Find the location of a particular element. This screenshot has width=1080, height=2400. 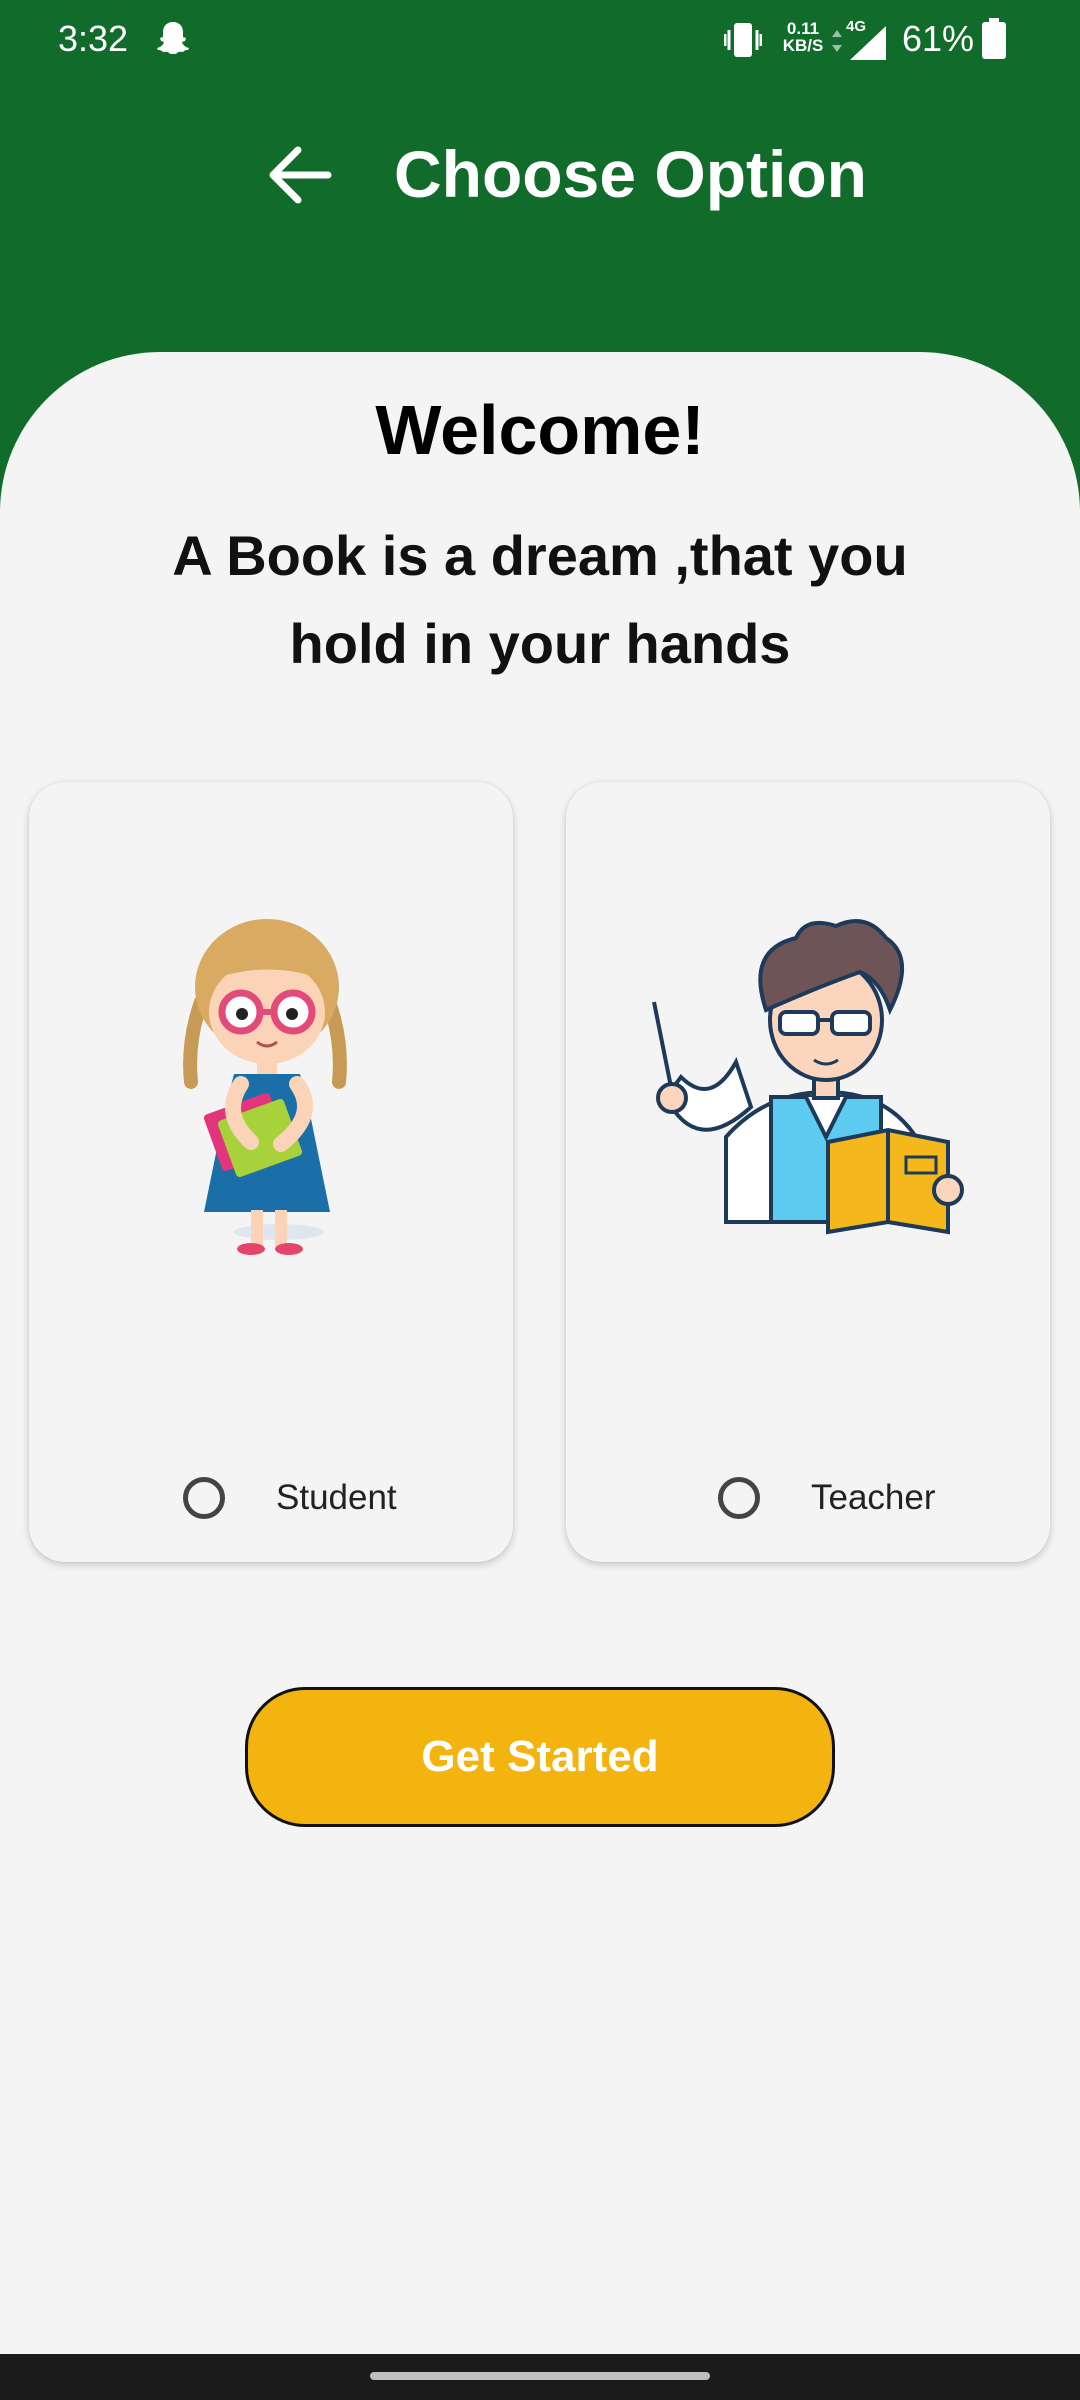

get-started-button: Get Started is located at coordinates (540, 1757).